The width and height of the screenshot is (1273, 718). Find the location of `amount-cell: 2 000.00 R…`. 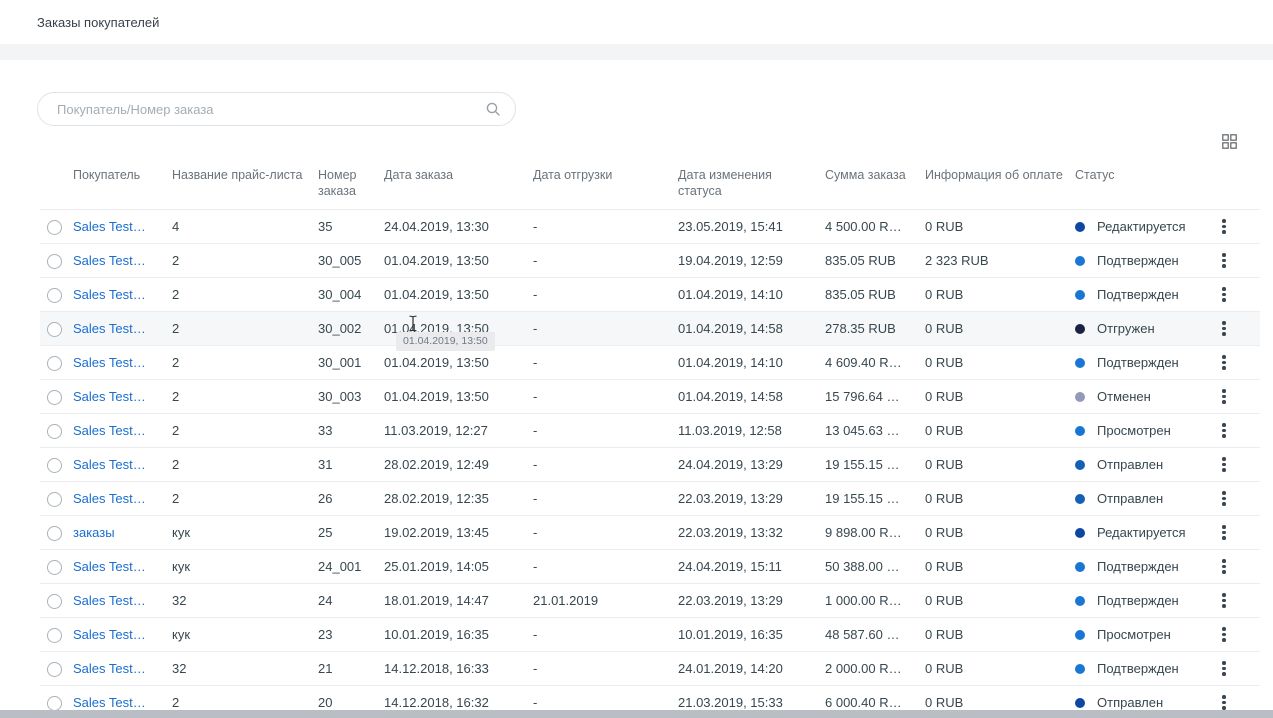

amount-cell: 2 000.00 R… is located at coordinates (875, 668).